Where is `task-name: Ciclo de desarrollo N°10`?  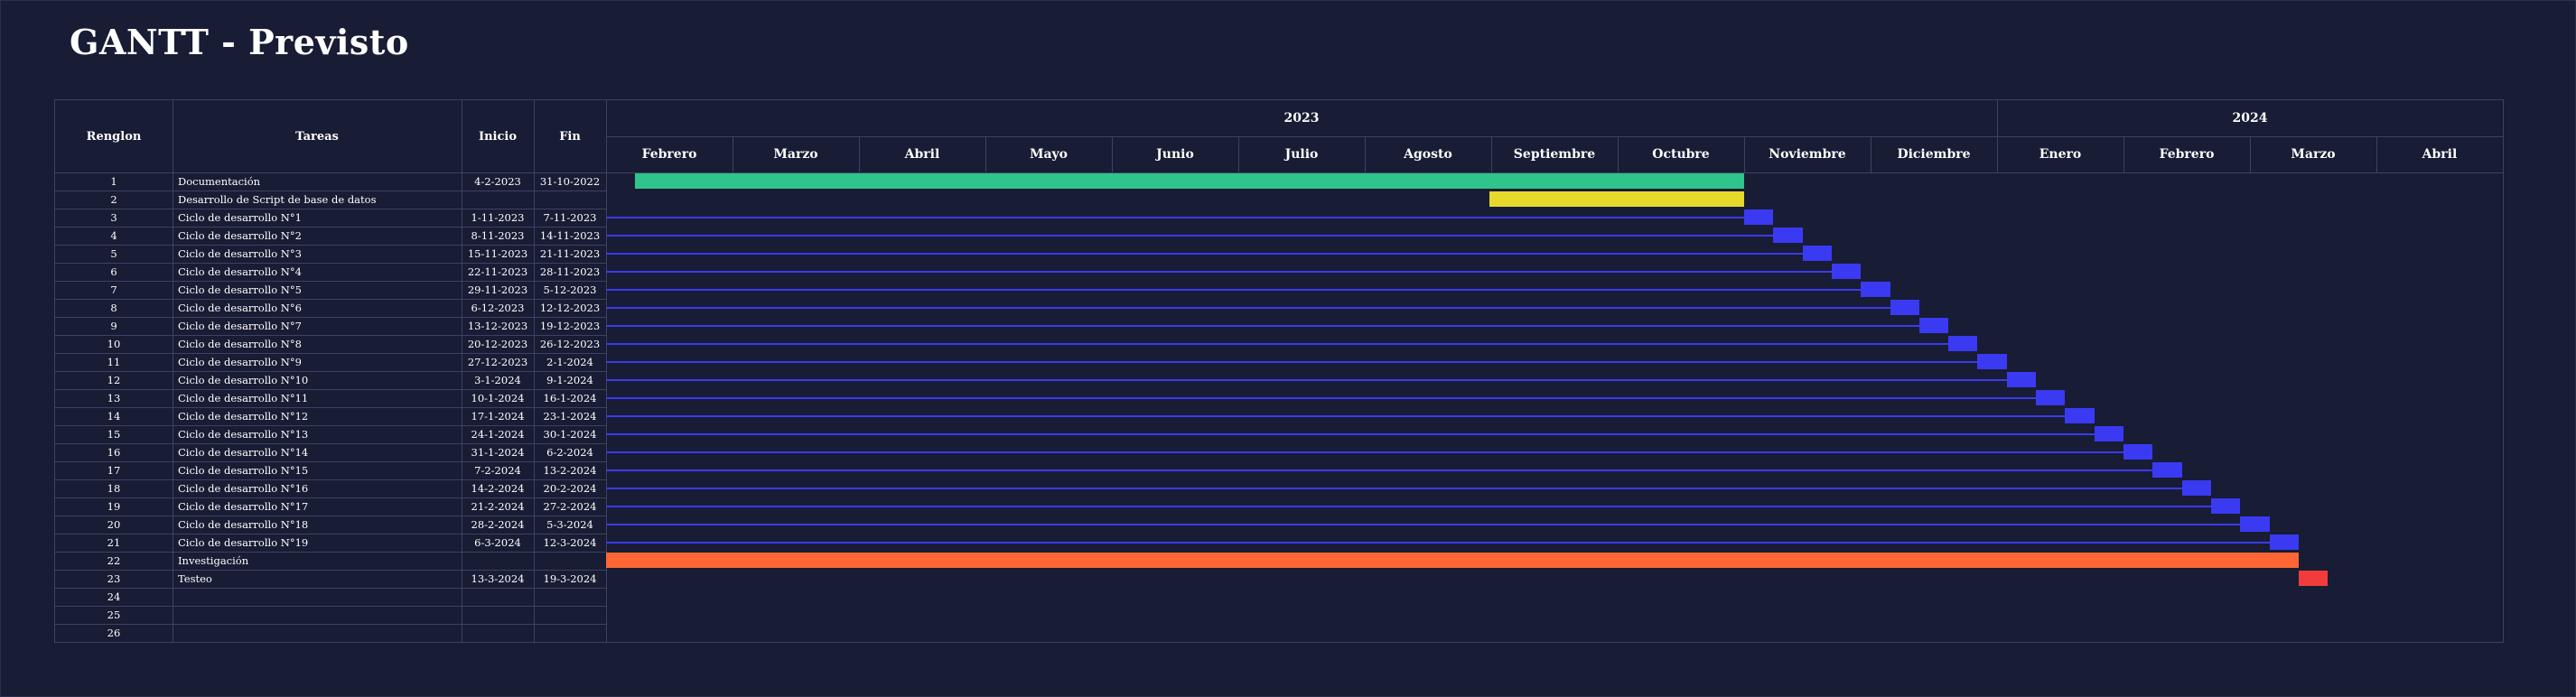 task-name: Ciclo de desarrollo N°10 is located at coordinates (243, 380).